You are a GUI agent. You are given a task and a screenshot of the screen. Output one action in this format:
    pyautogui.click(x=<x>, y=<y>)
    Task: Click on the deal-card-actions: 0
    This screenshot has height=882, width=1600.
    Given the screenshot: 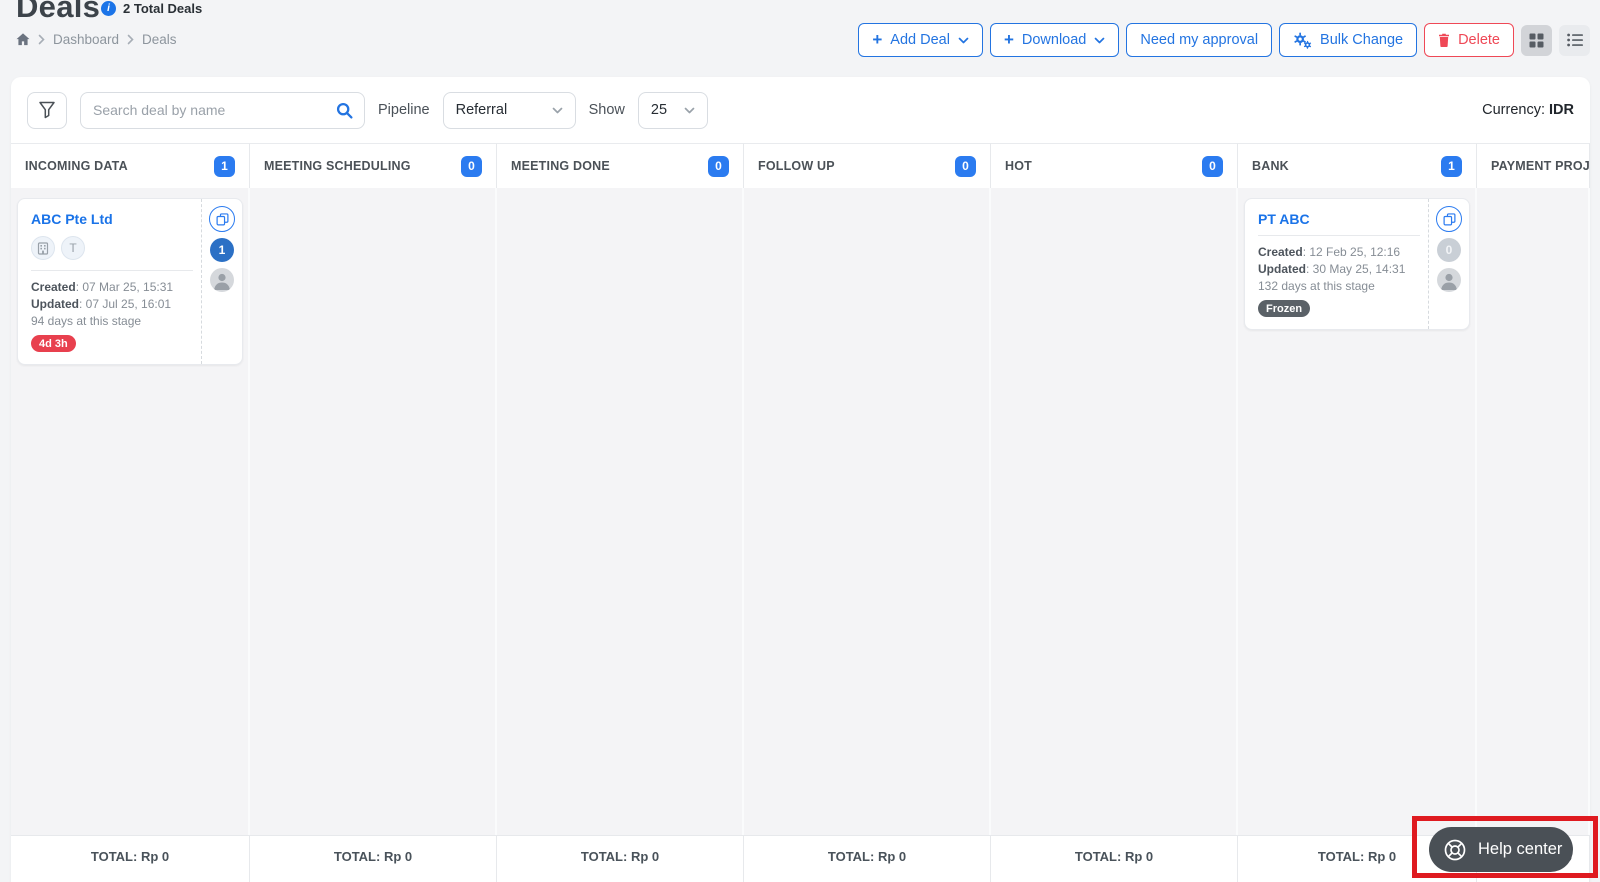 What is the action you would take?
    pyautogui.click(x=1448, y=264)
    